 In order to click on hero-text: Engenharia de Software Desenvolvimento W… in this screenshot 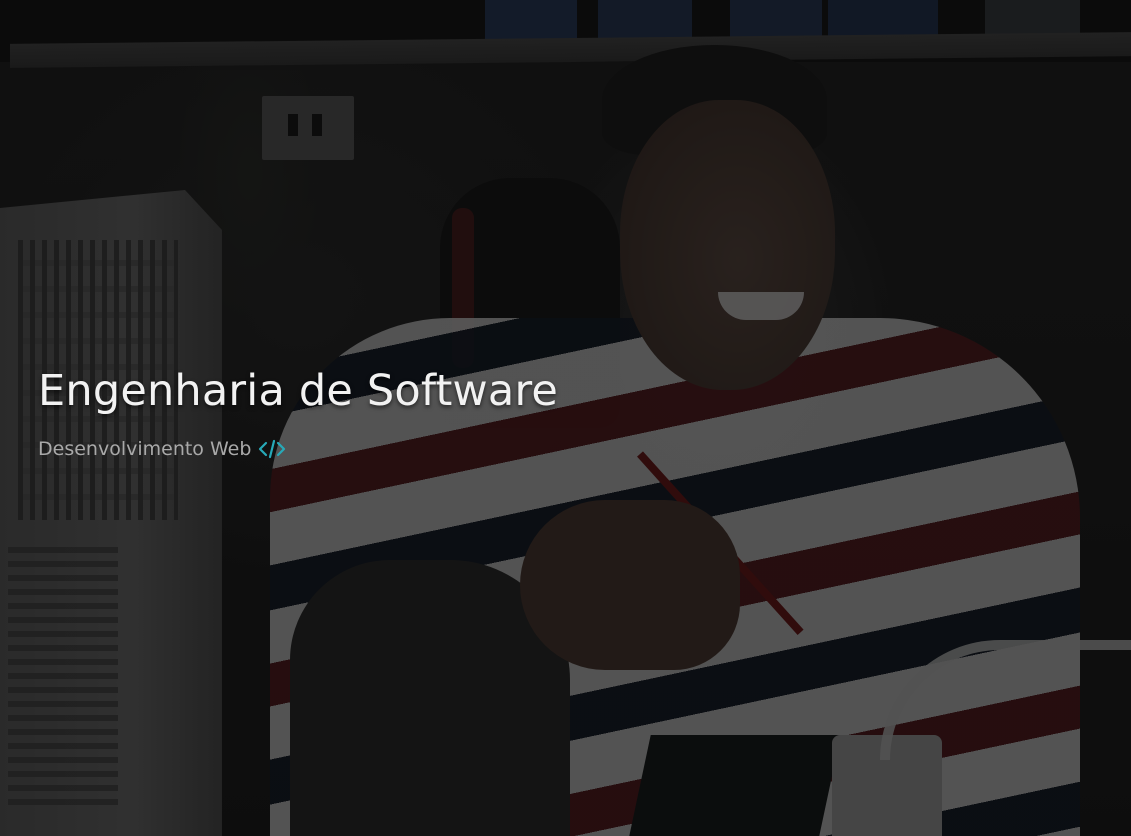, I will do `click(298, 413)`.